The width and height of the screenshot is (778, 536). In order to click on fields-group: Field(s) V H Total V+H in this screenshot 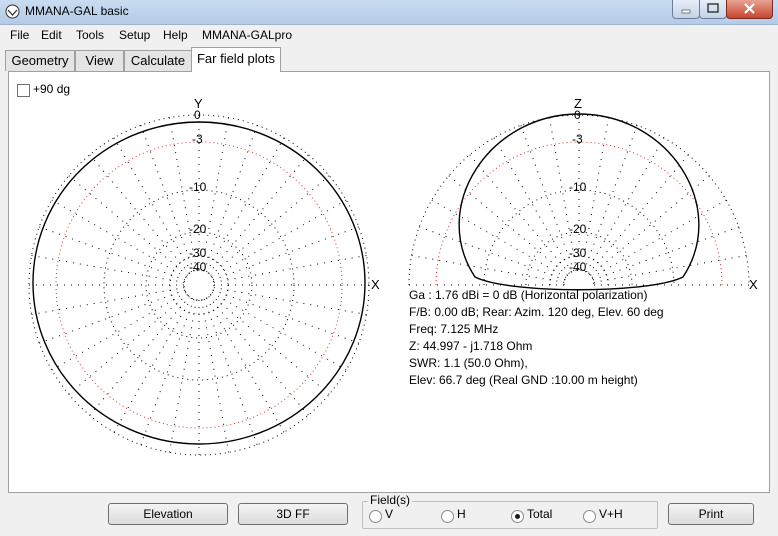, I will do `click(510, 511)`.